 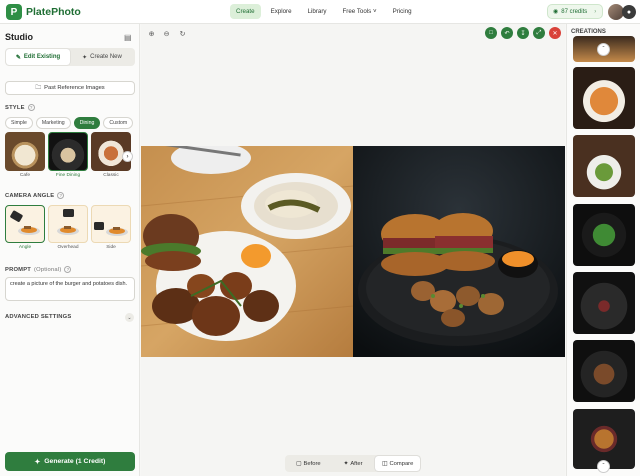 I want to click on image-icon: ▢, so click(x=299, y=463).